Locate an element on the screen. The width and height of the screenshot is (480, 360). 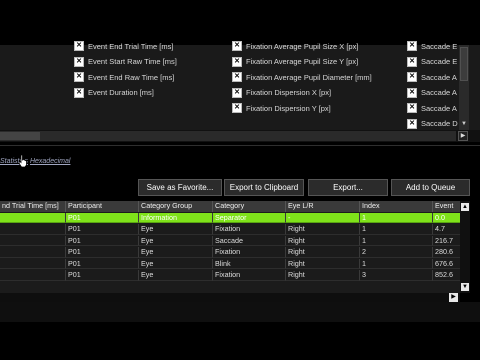
hexadecimal-link: Hexadecimal is located at coordinates (50, 161).